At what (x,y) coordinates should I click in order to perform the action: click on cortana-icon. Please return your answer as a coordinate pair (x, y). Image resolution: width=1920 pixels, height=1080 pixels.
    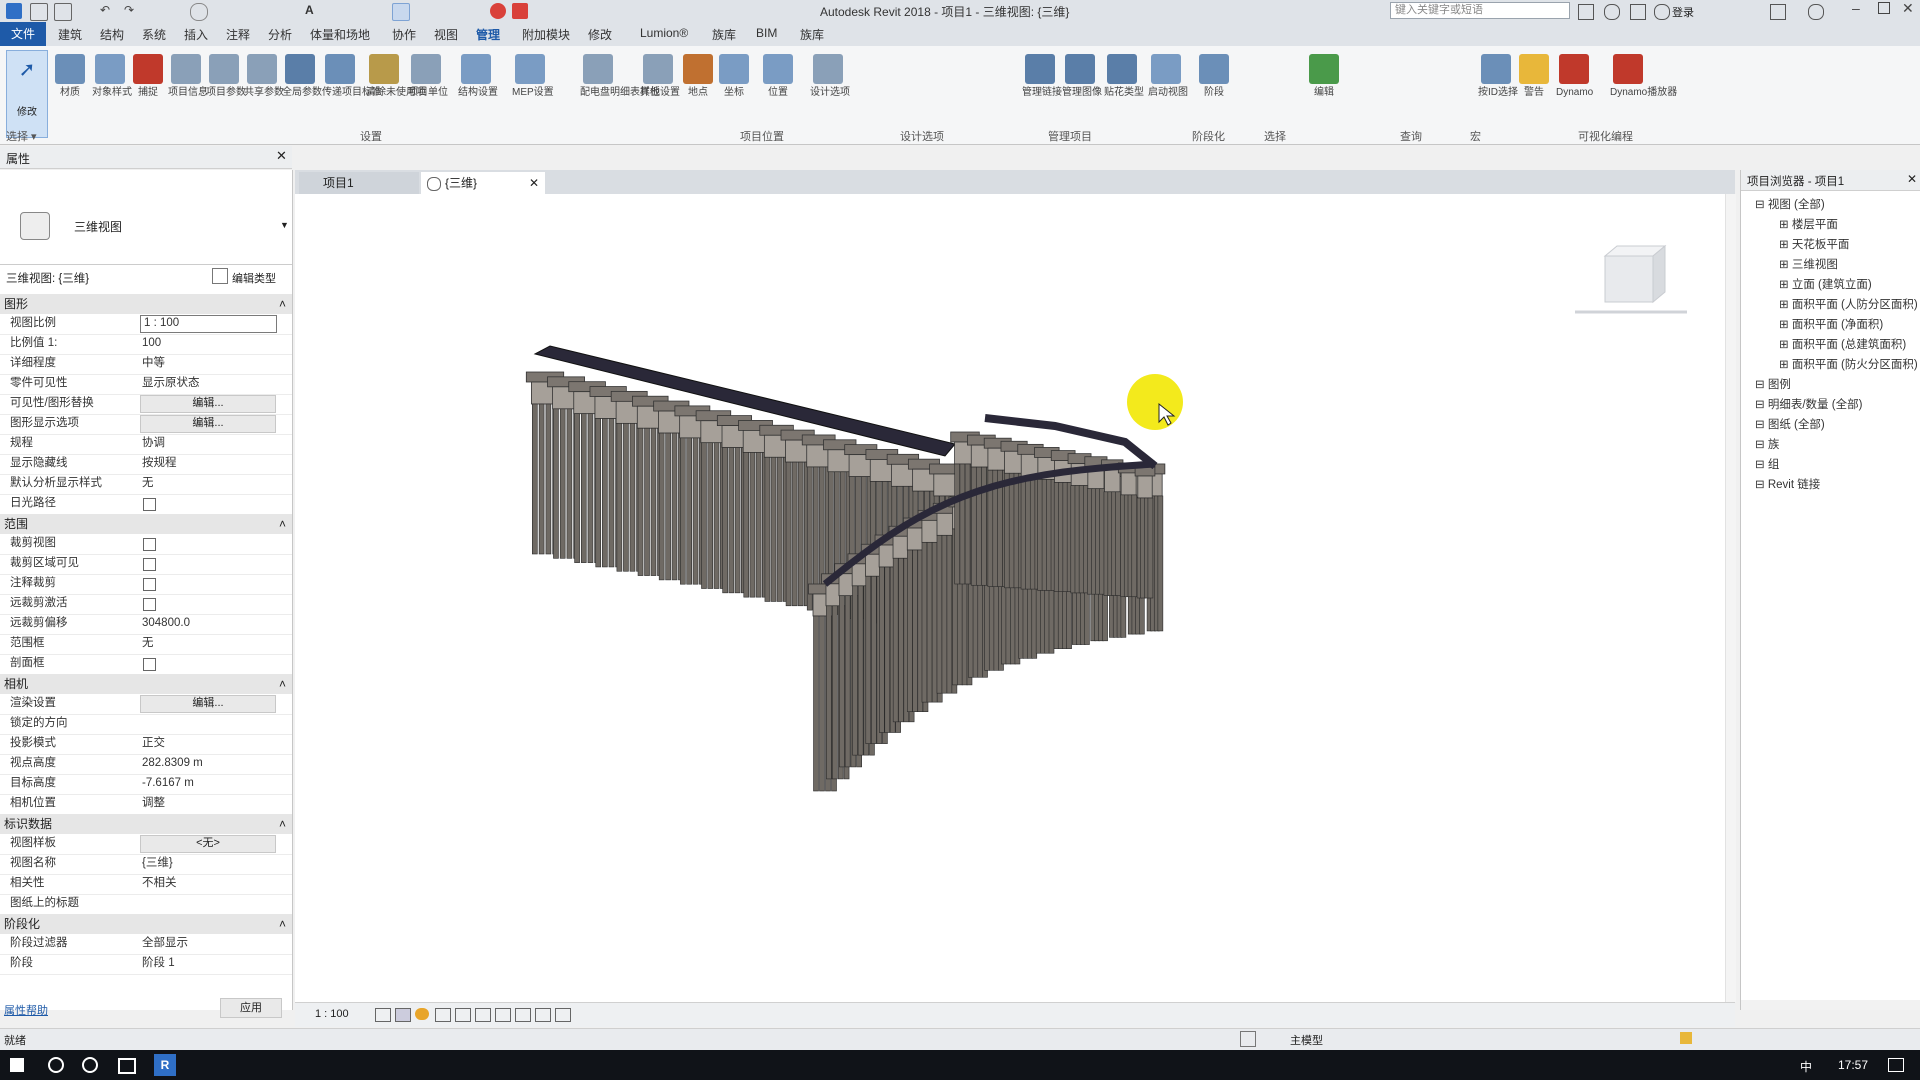
    Looking at the image, I should click on (90, 1065).